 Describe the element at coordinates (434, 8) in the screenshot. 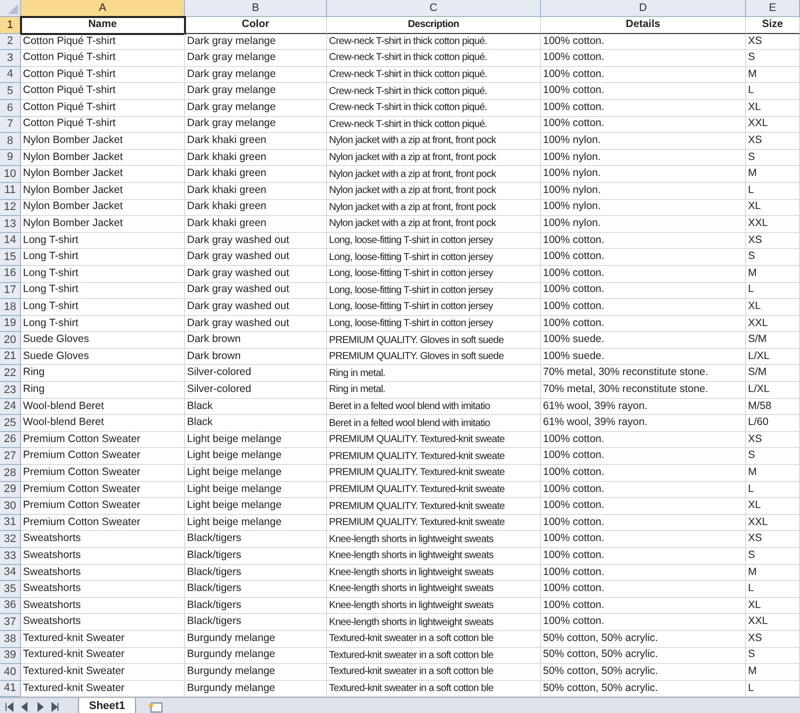

I see `column-header: C` at that location.